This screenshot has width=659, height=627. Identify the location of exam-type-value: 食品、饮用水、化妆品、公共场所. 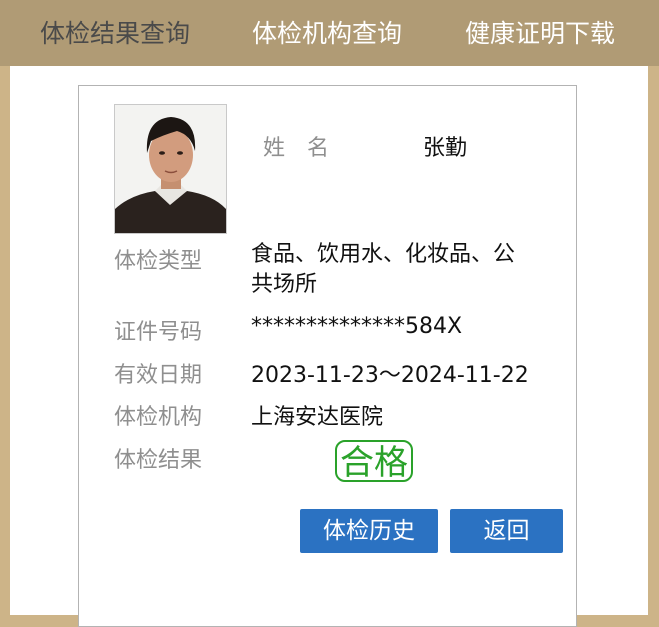
(383, 269).